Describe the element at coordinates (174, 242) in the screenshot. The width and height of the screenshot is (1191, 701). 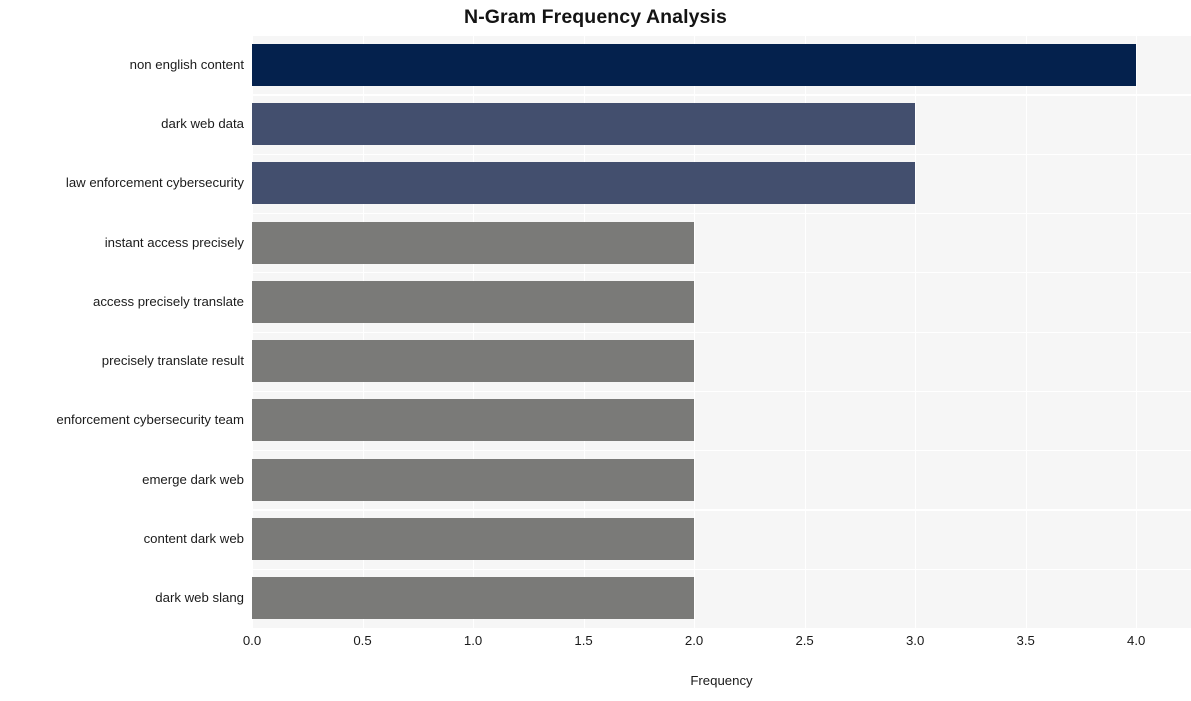
I see `y-axis-tick-label: instant access precisely` at that location.